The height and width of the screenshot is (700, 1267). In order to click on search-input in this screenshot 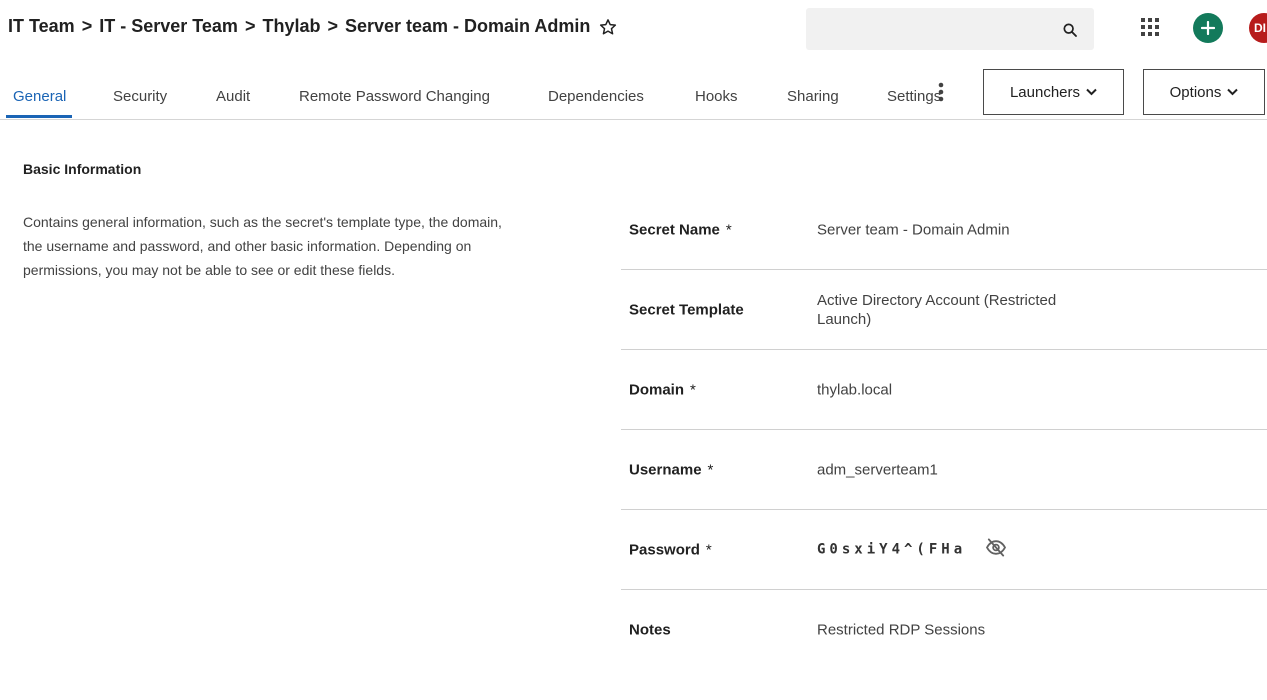, I will do `click(936, 29)`.